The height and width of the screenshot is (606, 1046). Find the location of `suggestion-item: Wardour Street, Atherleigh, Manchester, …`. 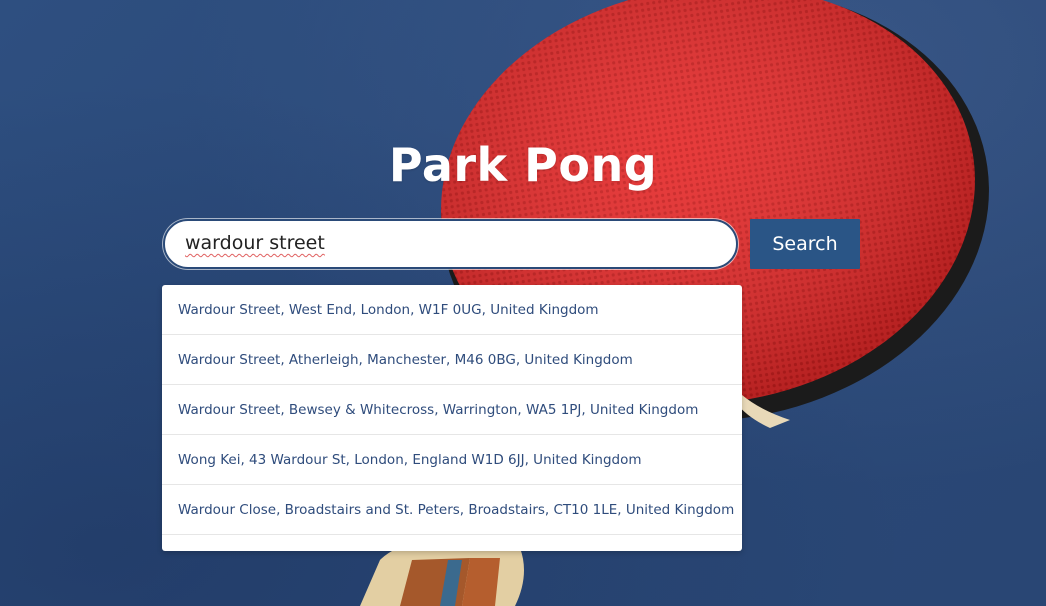

suggestion-item: Wardour Street, Atherleigh, Manchester, … is located at coordinates (452, 360).